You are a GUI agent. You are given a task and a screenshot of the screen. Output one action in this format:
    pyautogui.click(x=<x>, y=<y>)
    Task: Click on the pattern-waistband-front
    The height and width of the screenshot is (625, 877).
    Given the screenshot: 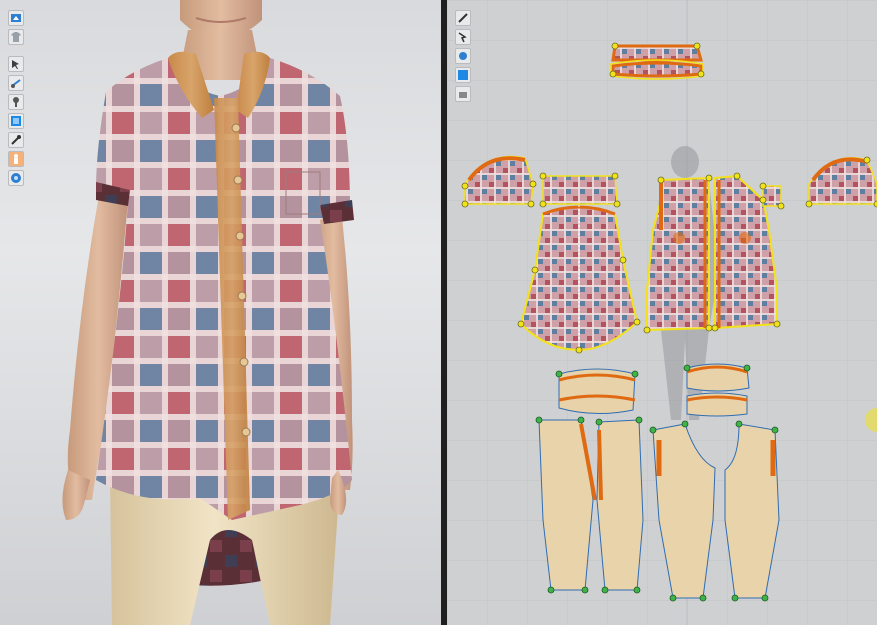 What is the action you would take?
    pyautogui.click(x=718, y=390)
    